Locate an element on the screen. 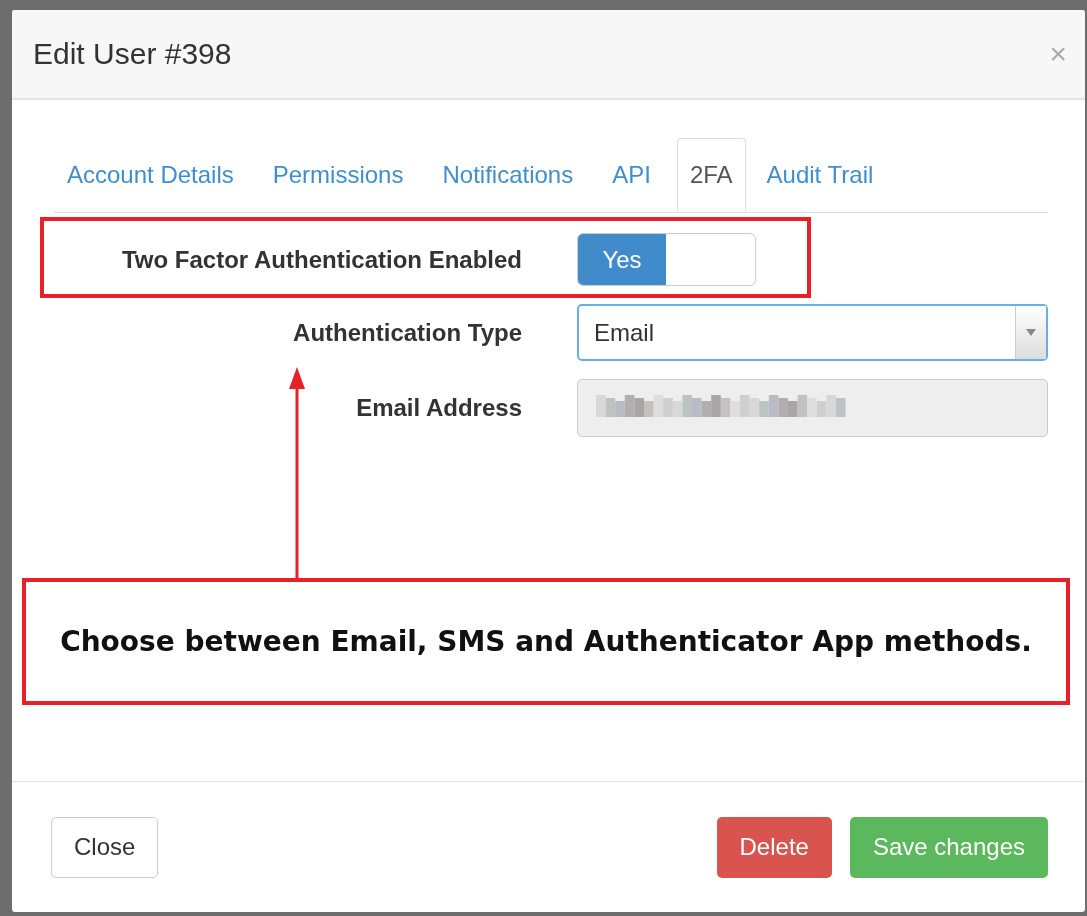  select-field: Email is located at coordinates (812, 332).